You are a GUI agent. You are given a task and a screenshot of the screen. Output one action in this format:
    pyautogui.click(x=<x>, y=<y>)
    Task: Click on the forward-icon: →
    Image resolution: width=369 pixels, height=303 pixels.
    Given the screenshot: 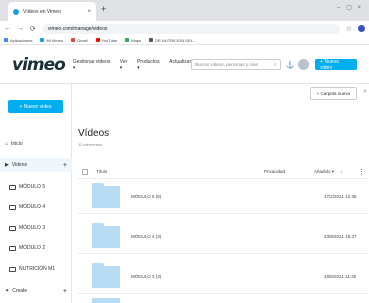 What is the action you would take?
    pyautogui.click(x=20, y=28)
    